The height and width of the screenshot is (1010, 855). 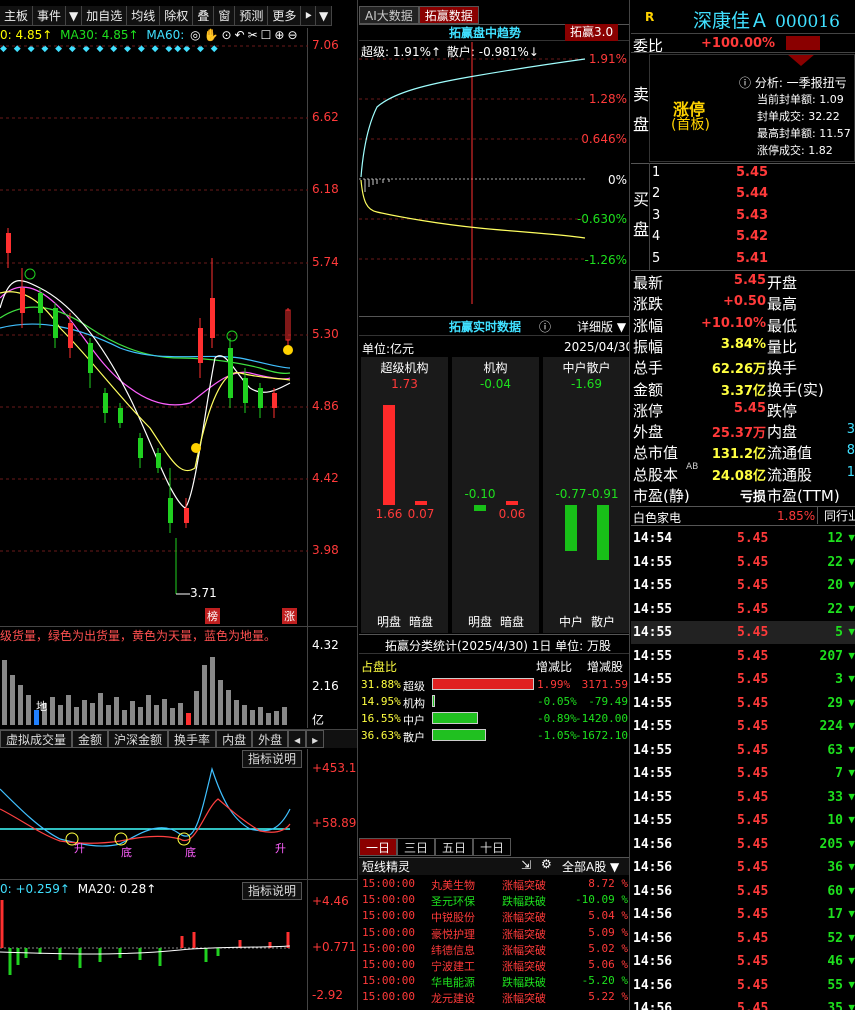 I want to click on indicator-tabs: 虚拟成交量 金额 沪深金额 换手率 内盘 外盘 ◂ ▸, so click(x=178, y=738).